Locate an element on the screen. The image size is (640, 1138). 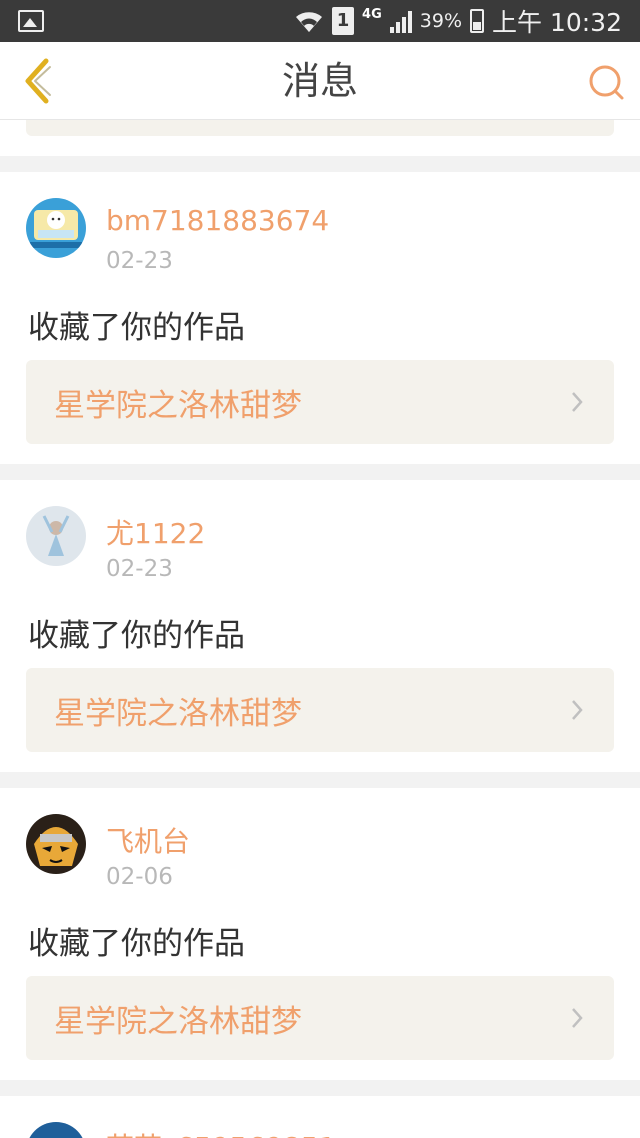
battery-percent: 39% is located at coordinates (440, 21).